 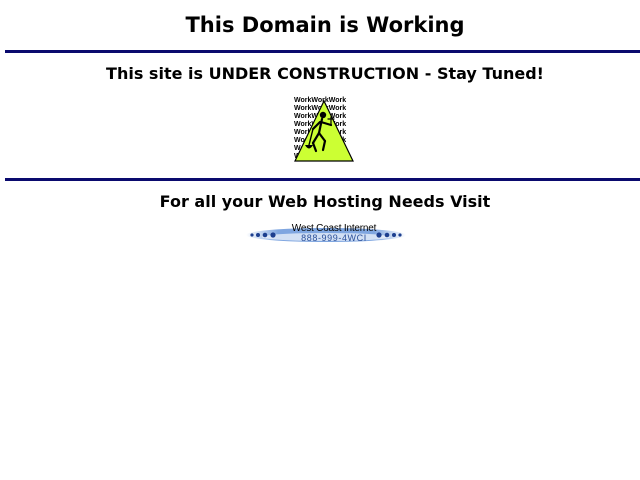 I want to click on work-text-row: WorkWorkWork, so click(x=320, y=100).